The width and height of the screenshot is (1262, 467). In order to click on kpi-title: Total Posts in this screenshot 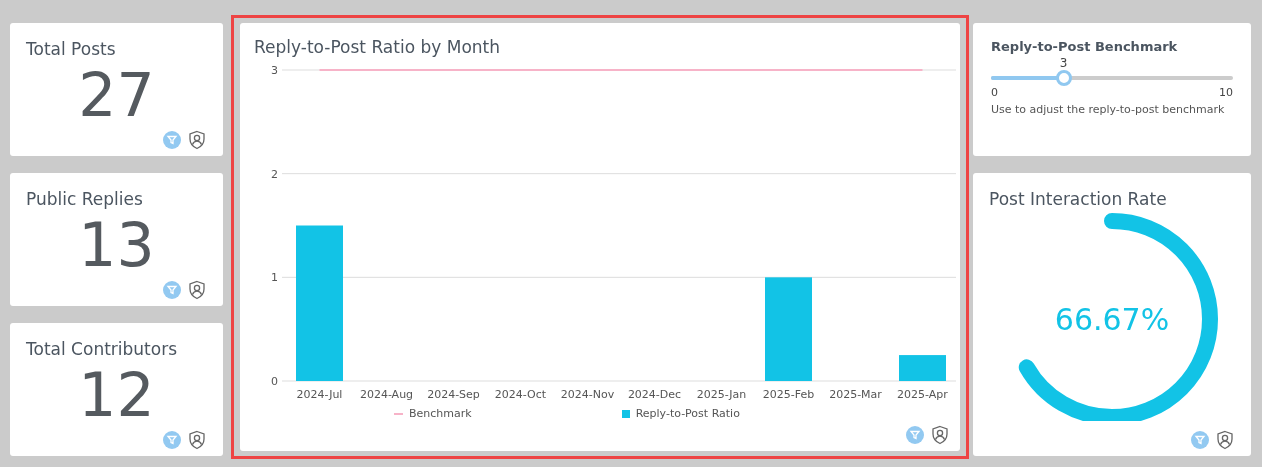, I will do `click(71, 49)`.